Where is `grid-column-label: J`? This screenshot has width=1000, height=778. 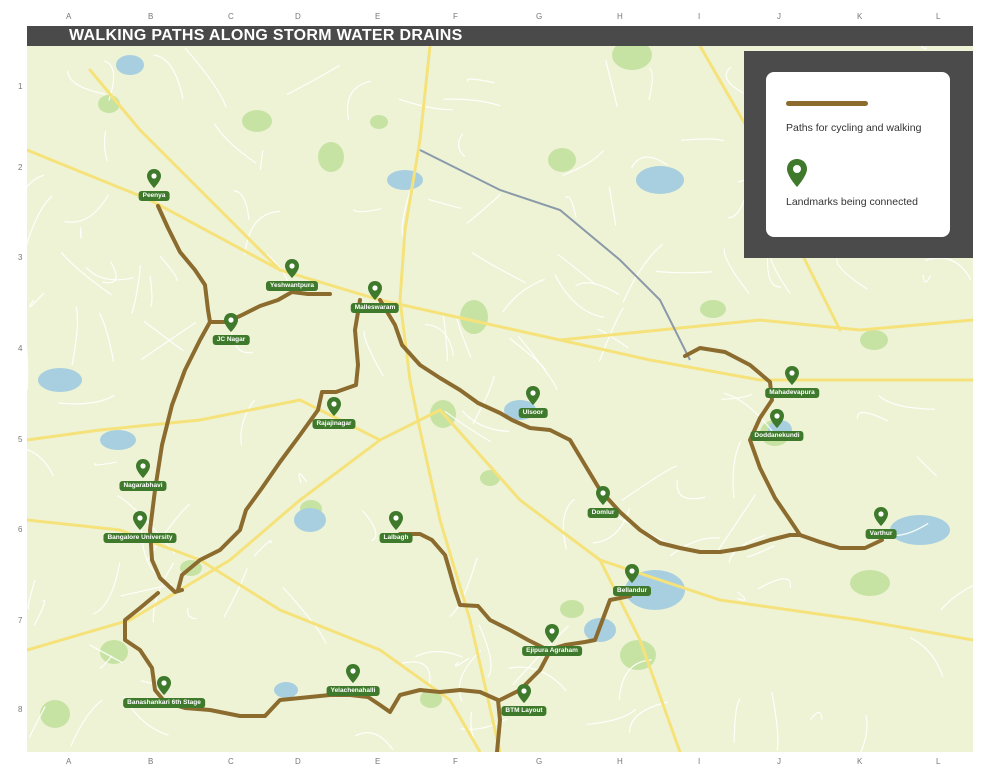
grid-column-label: J is located at coordinates (779, 16).